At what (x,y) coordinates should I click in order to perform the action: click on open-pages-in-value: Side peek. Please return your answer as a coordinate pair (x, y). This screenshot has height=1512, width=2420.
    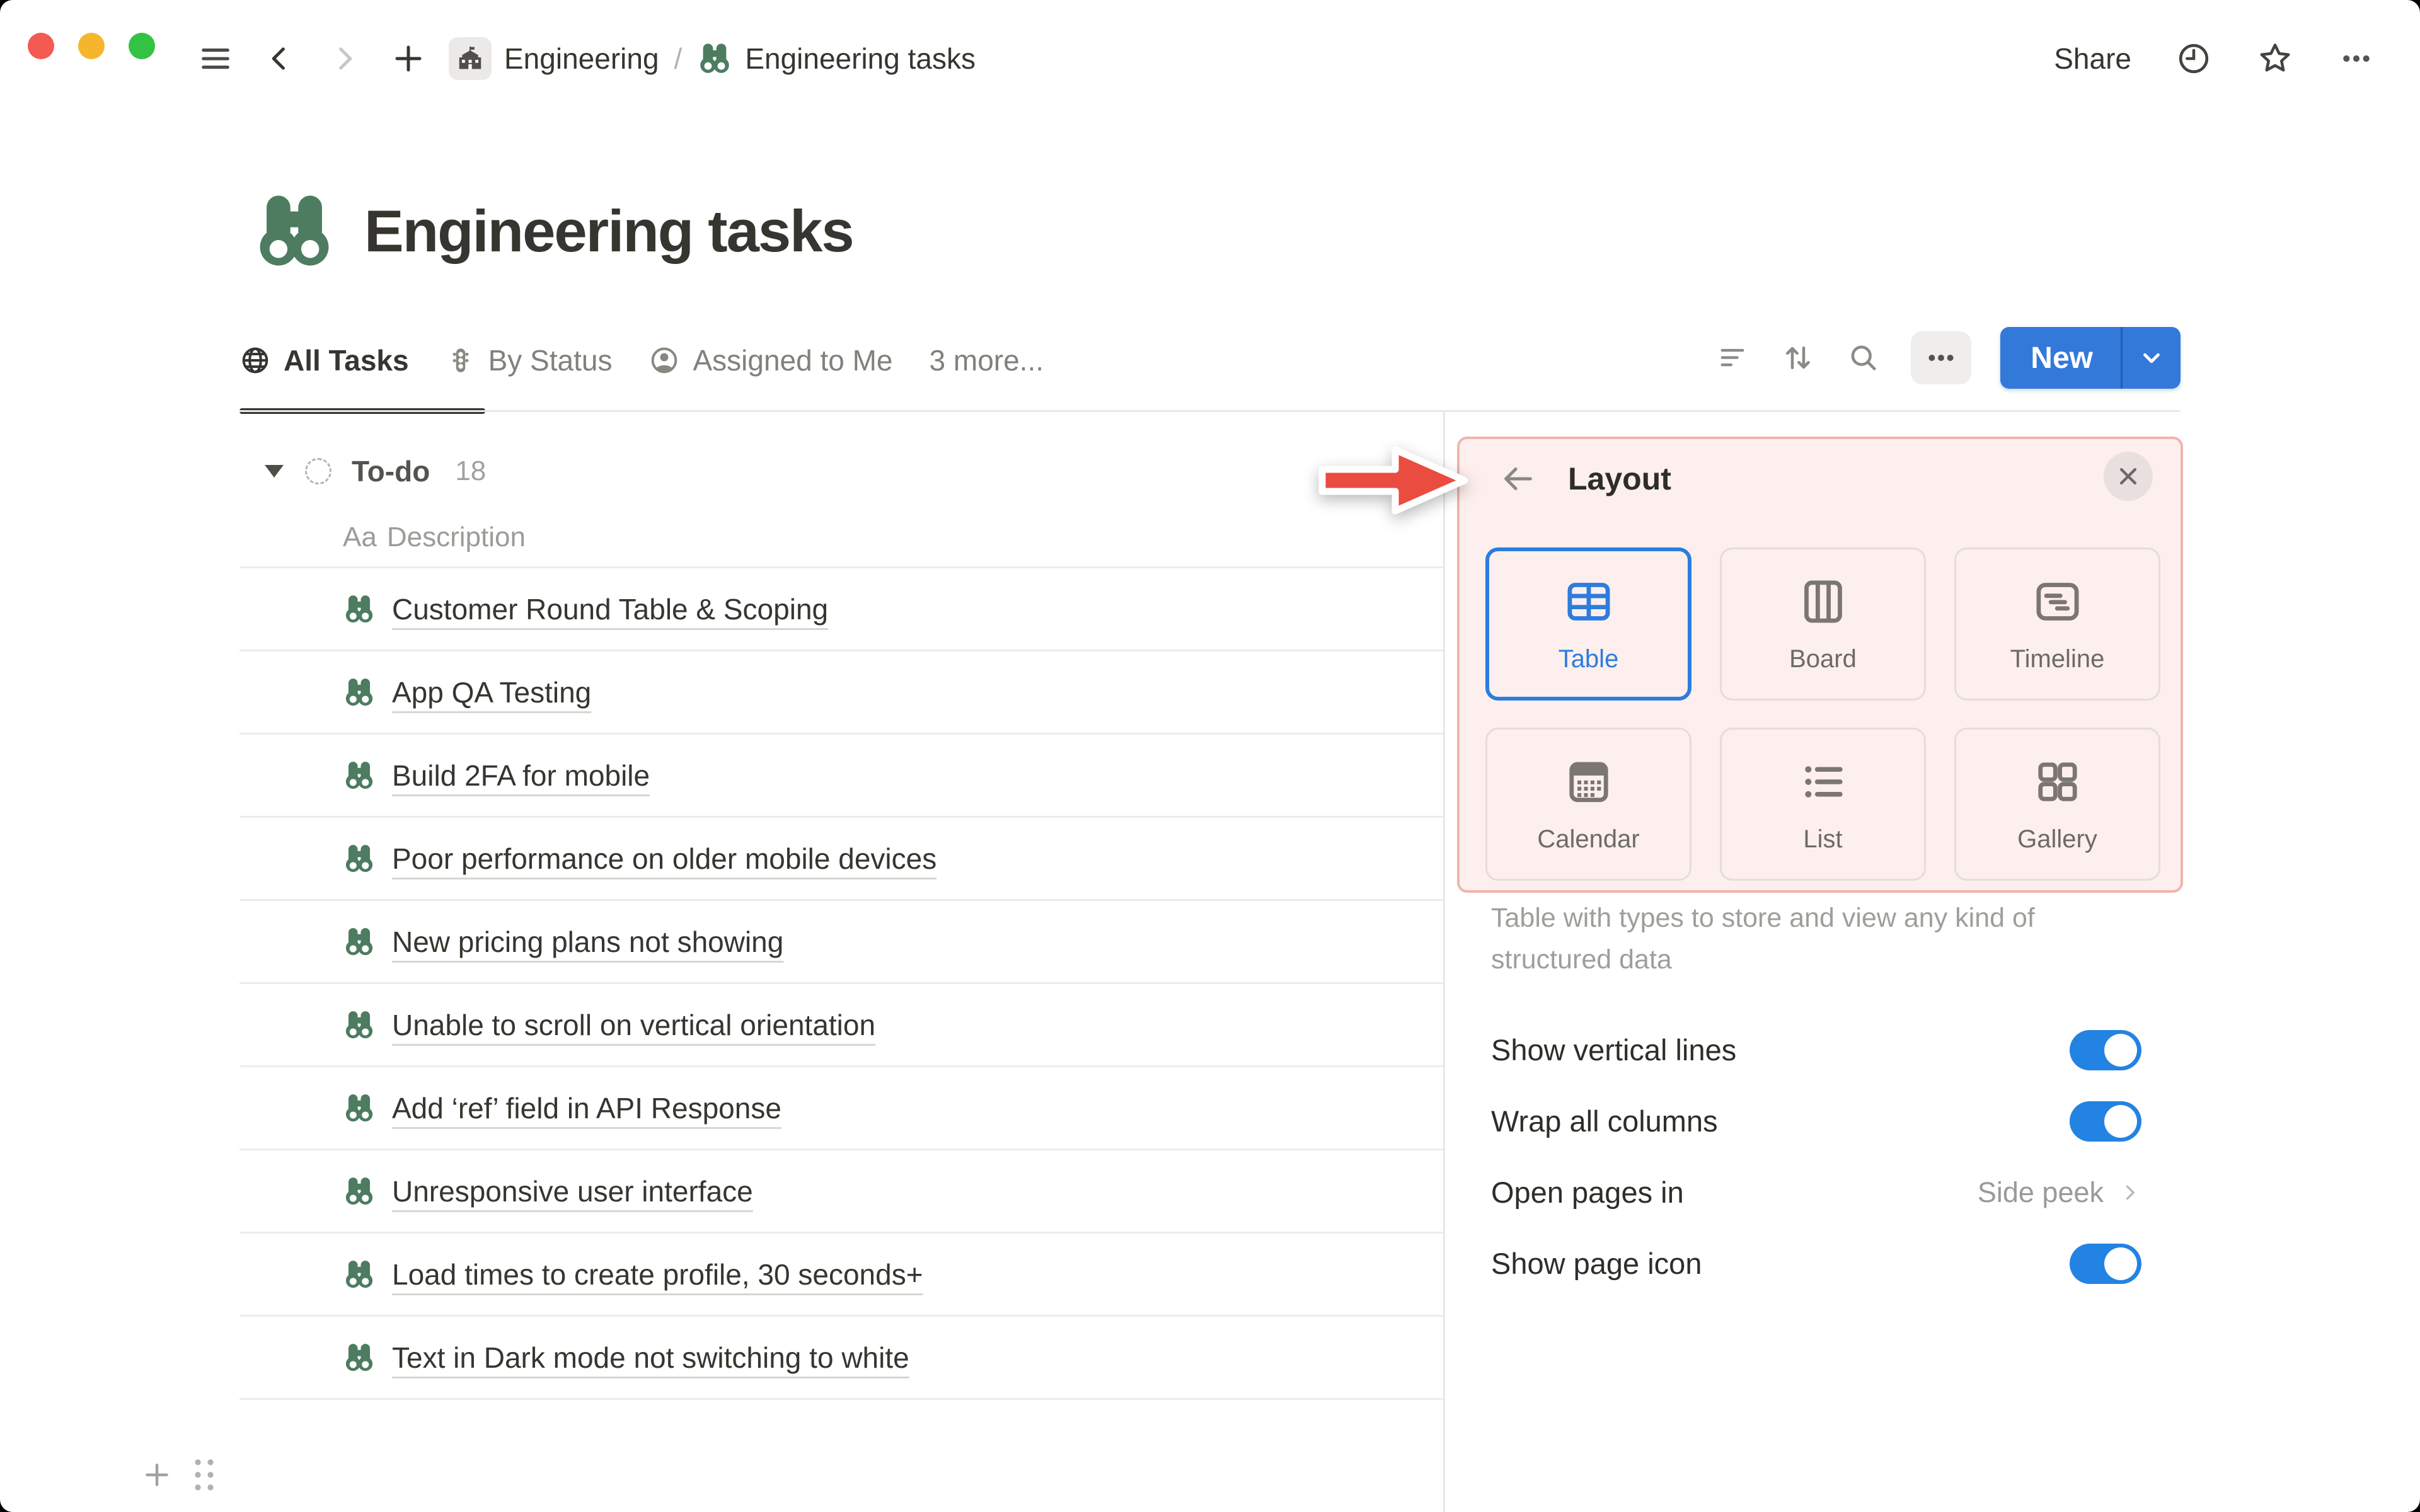
    Looking at the image, I should click on (2060, 1192).